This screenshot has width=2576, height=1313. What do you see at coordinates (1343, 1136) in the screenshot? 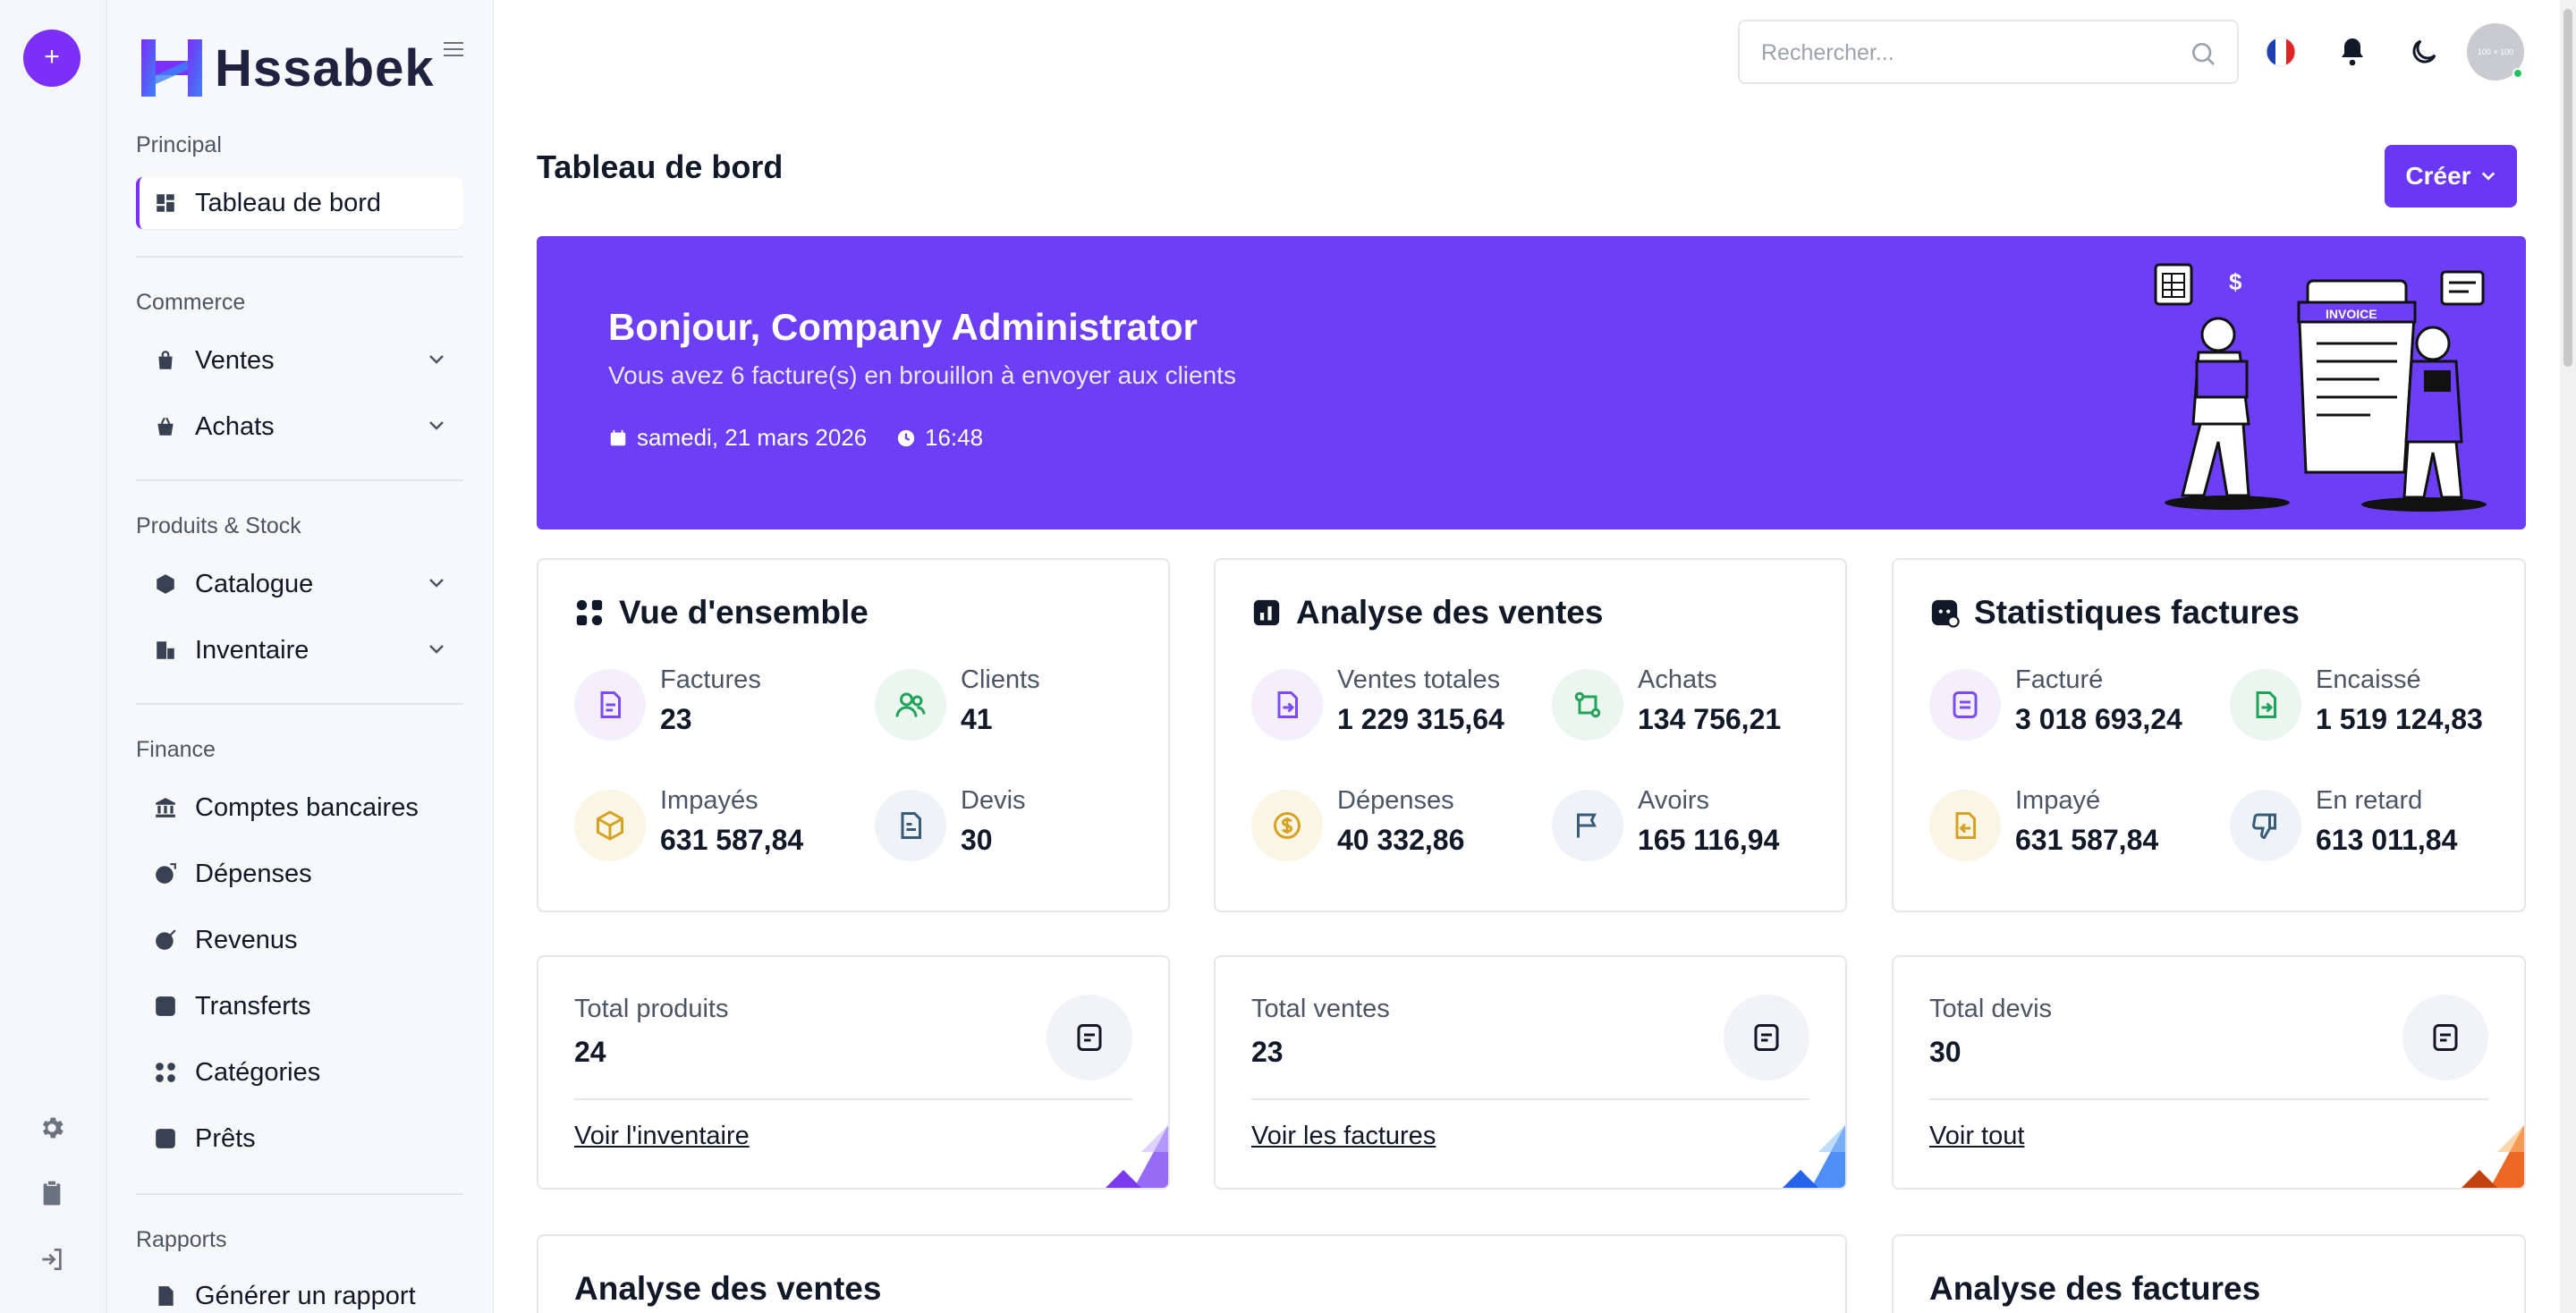
I see `view-invoices-link: Voir les factures` at bounding box center [1343, 1136].